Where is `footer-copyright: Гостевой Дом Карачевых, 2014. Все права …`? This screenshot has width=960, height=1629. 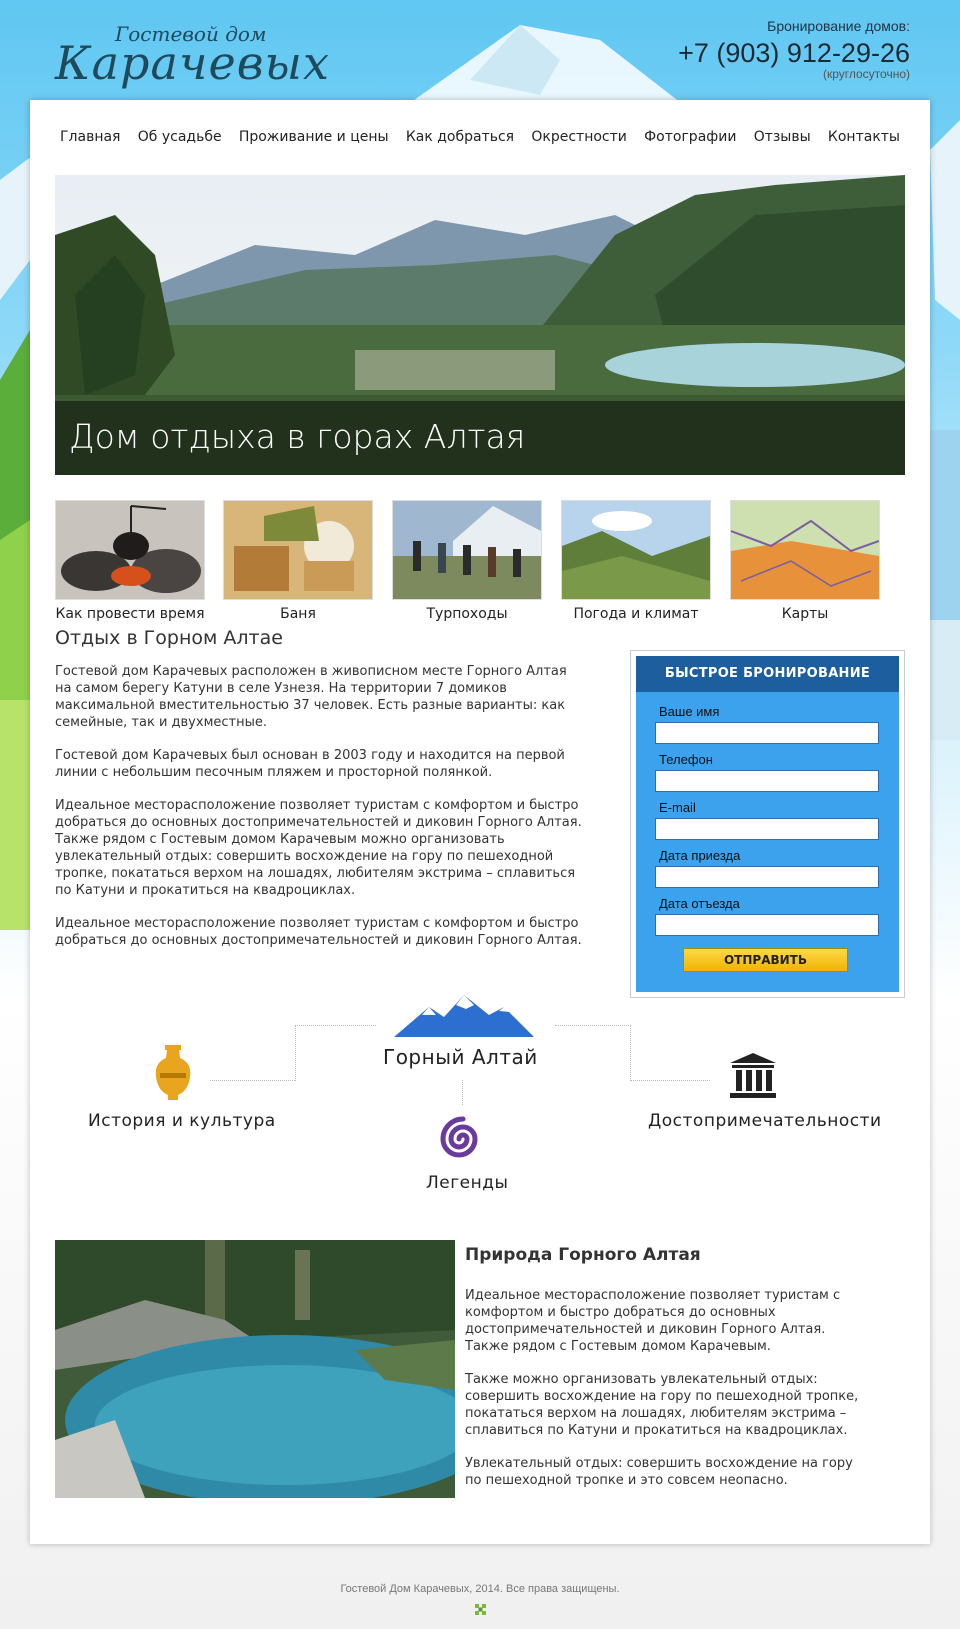
footer-copyright: Гостевой Дом Карачевых, 2014. Все права … is located at coordinates (480, 1589).